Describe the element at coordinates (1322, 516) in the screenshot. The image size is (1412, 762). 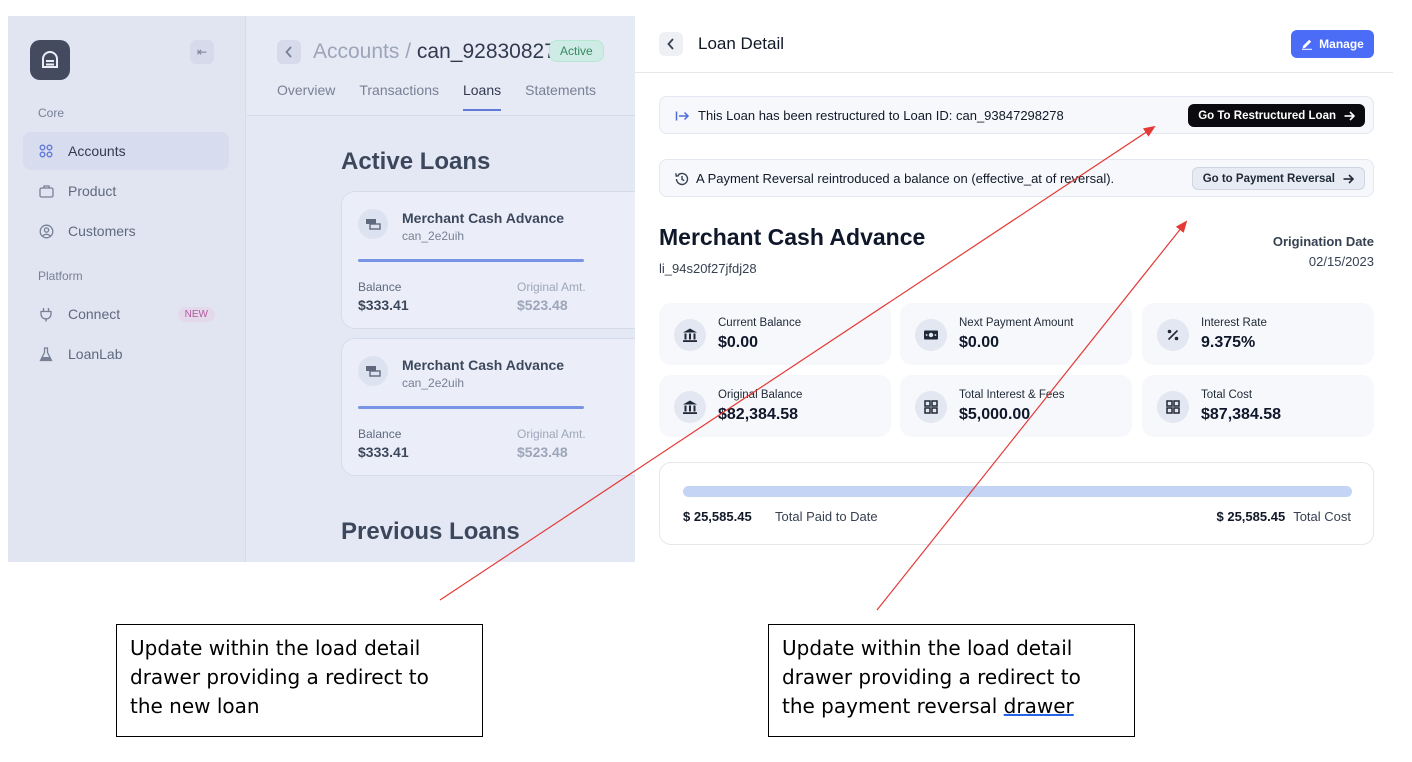
I see `total-cost-label: Total Cost` at that location.